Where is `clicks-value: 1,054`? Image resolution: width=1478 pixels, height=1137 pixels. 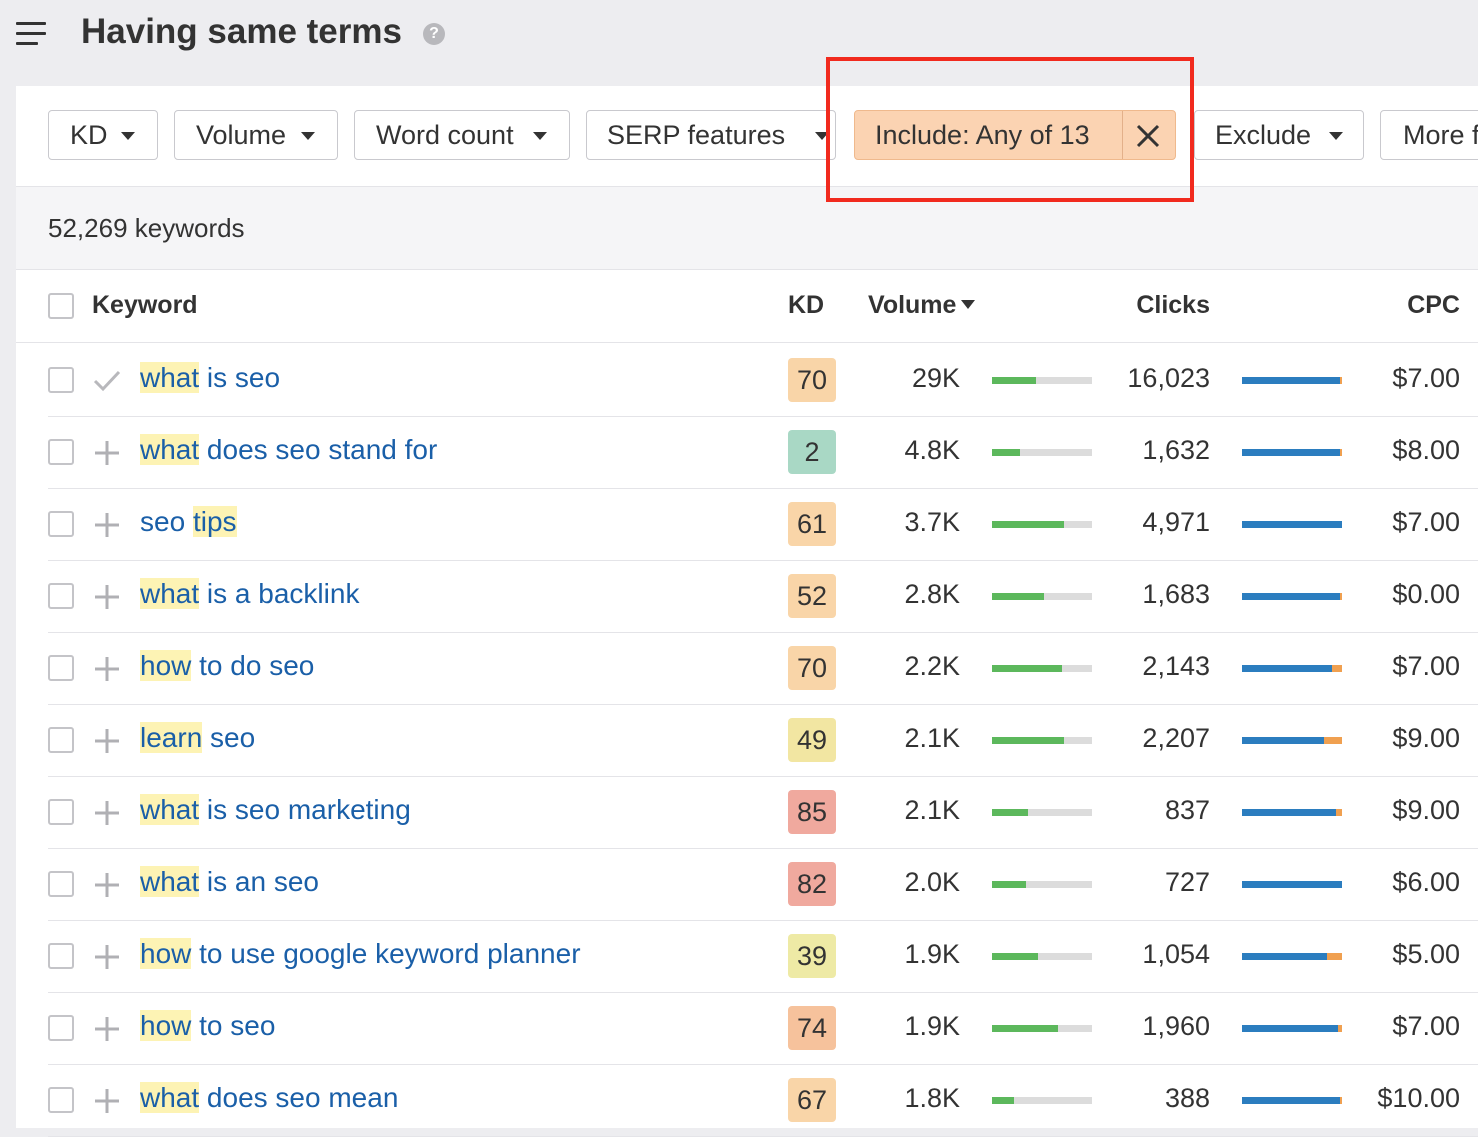 clicks-value: 1,054 is located at coordinates (1176, 954).